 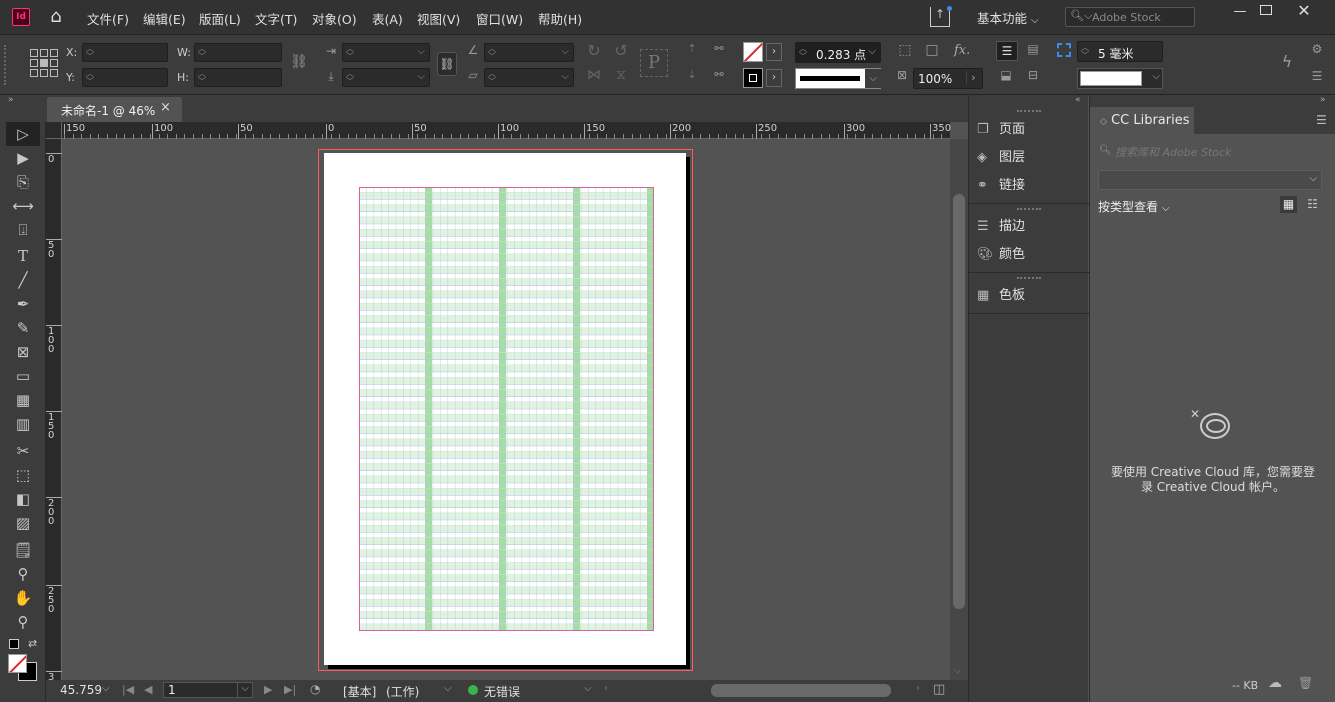 What do you see at coordinates (1317, 76) in the screenshot?
I see `panel-menu-icon: ☰` at bounding box center [1317, 76].